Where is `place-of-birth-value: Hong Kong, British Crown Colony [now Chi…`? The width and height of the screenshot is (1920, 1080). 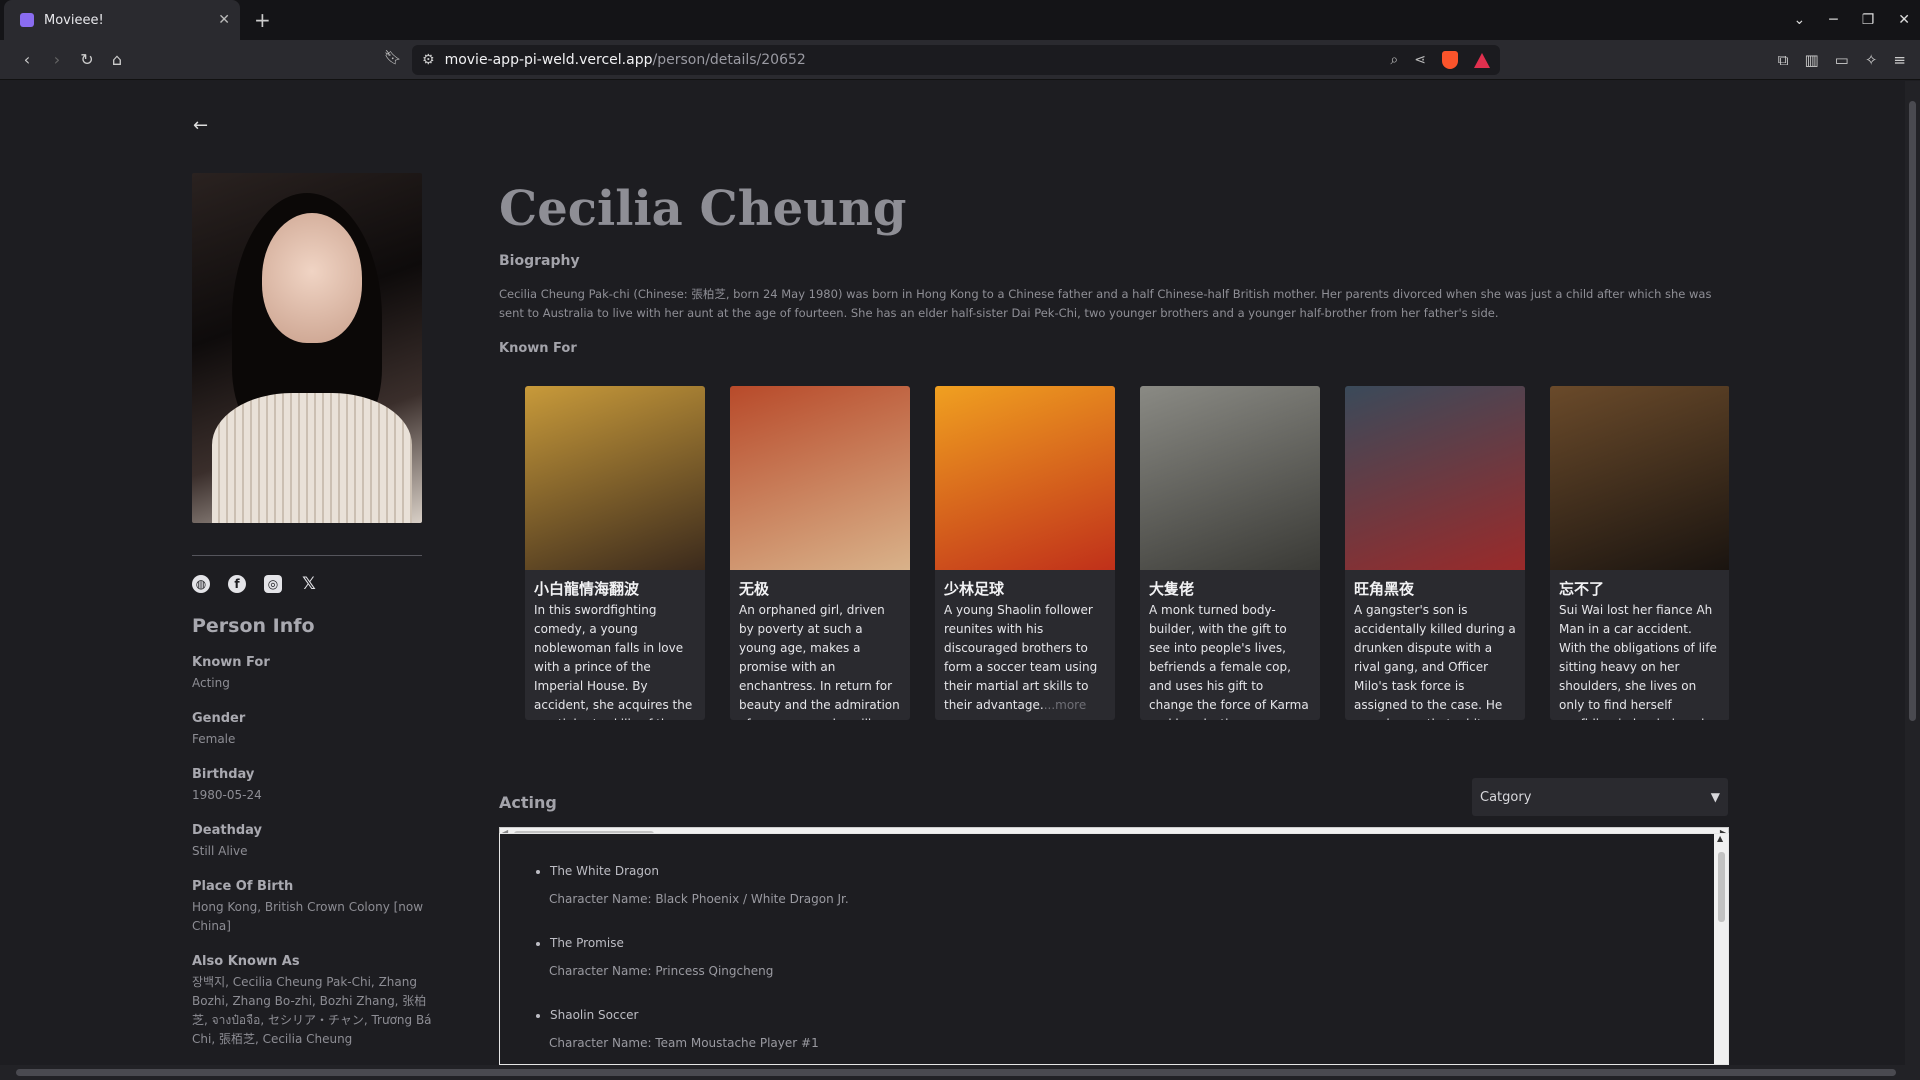 place-of-birth-value: Hong Kong, British Crown Colony [now Chi… is located at coordinates (308, 916).